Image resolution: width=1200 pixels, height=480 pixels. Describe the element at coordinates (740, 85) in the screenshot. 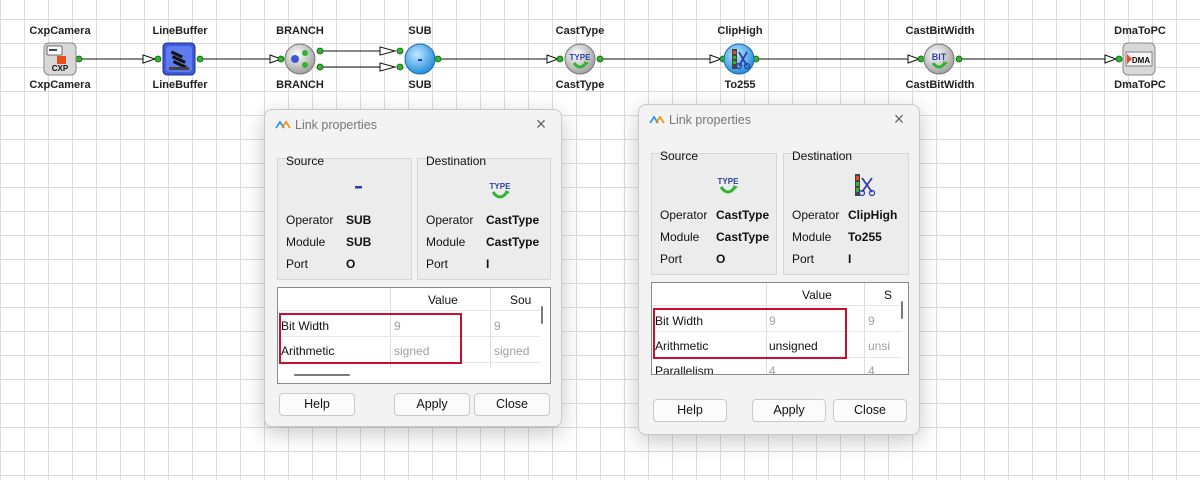

I see `node-label-cliphigh-bottom: To255` at that location.